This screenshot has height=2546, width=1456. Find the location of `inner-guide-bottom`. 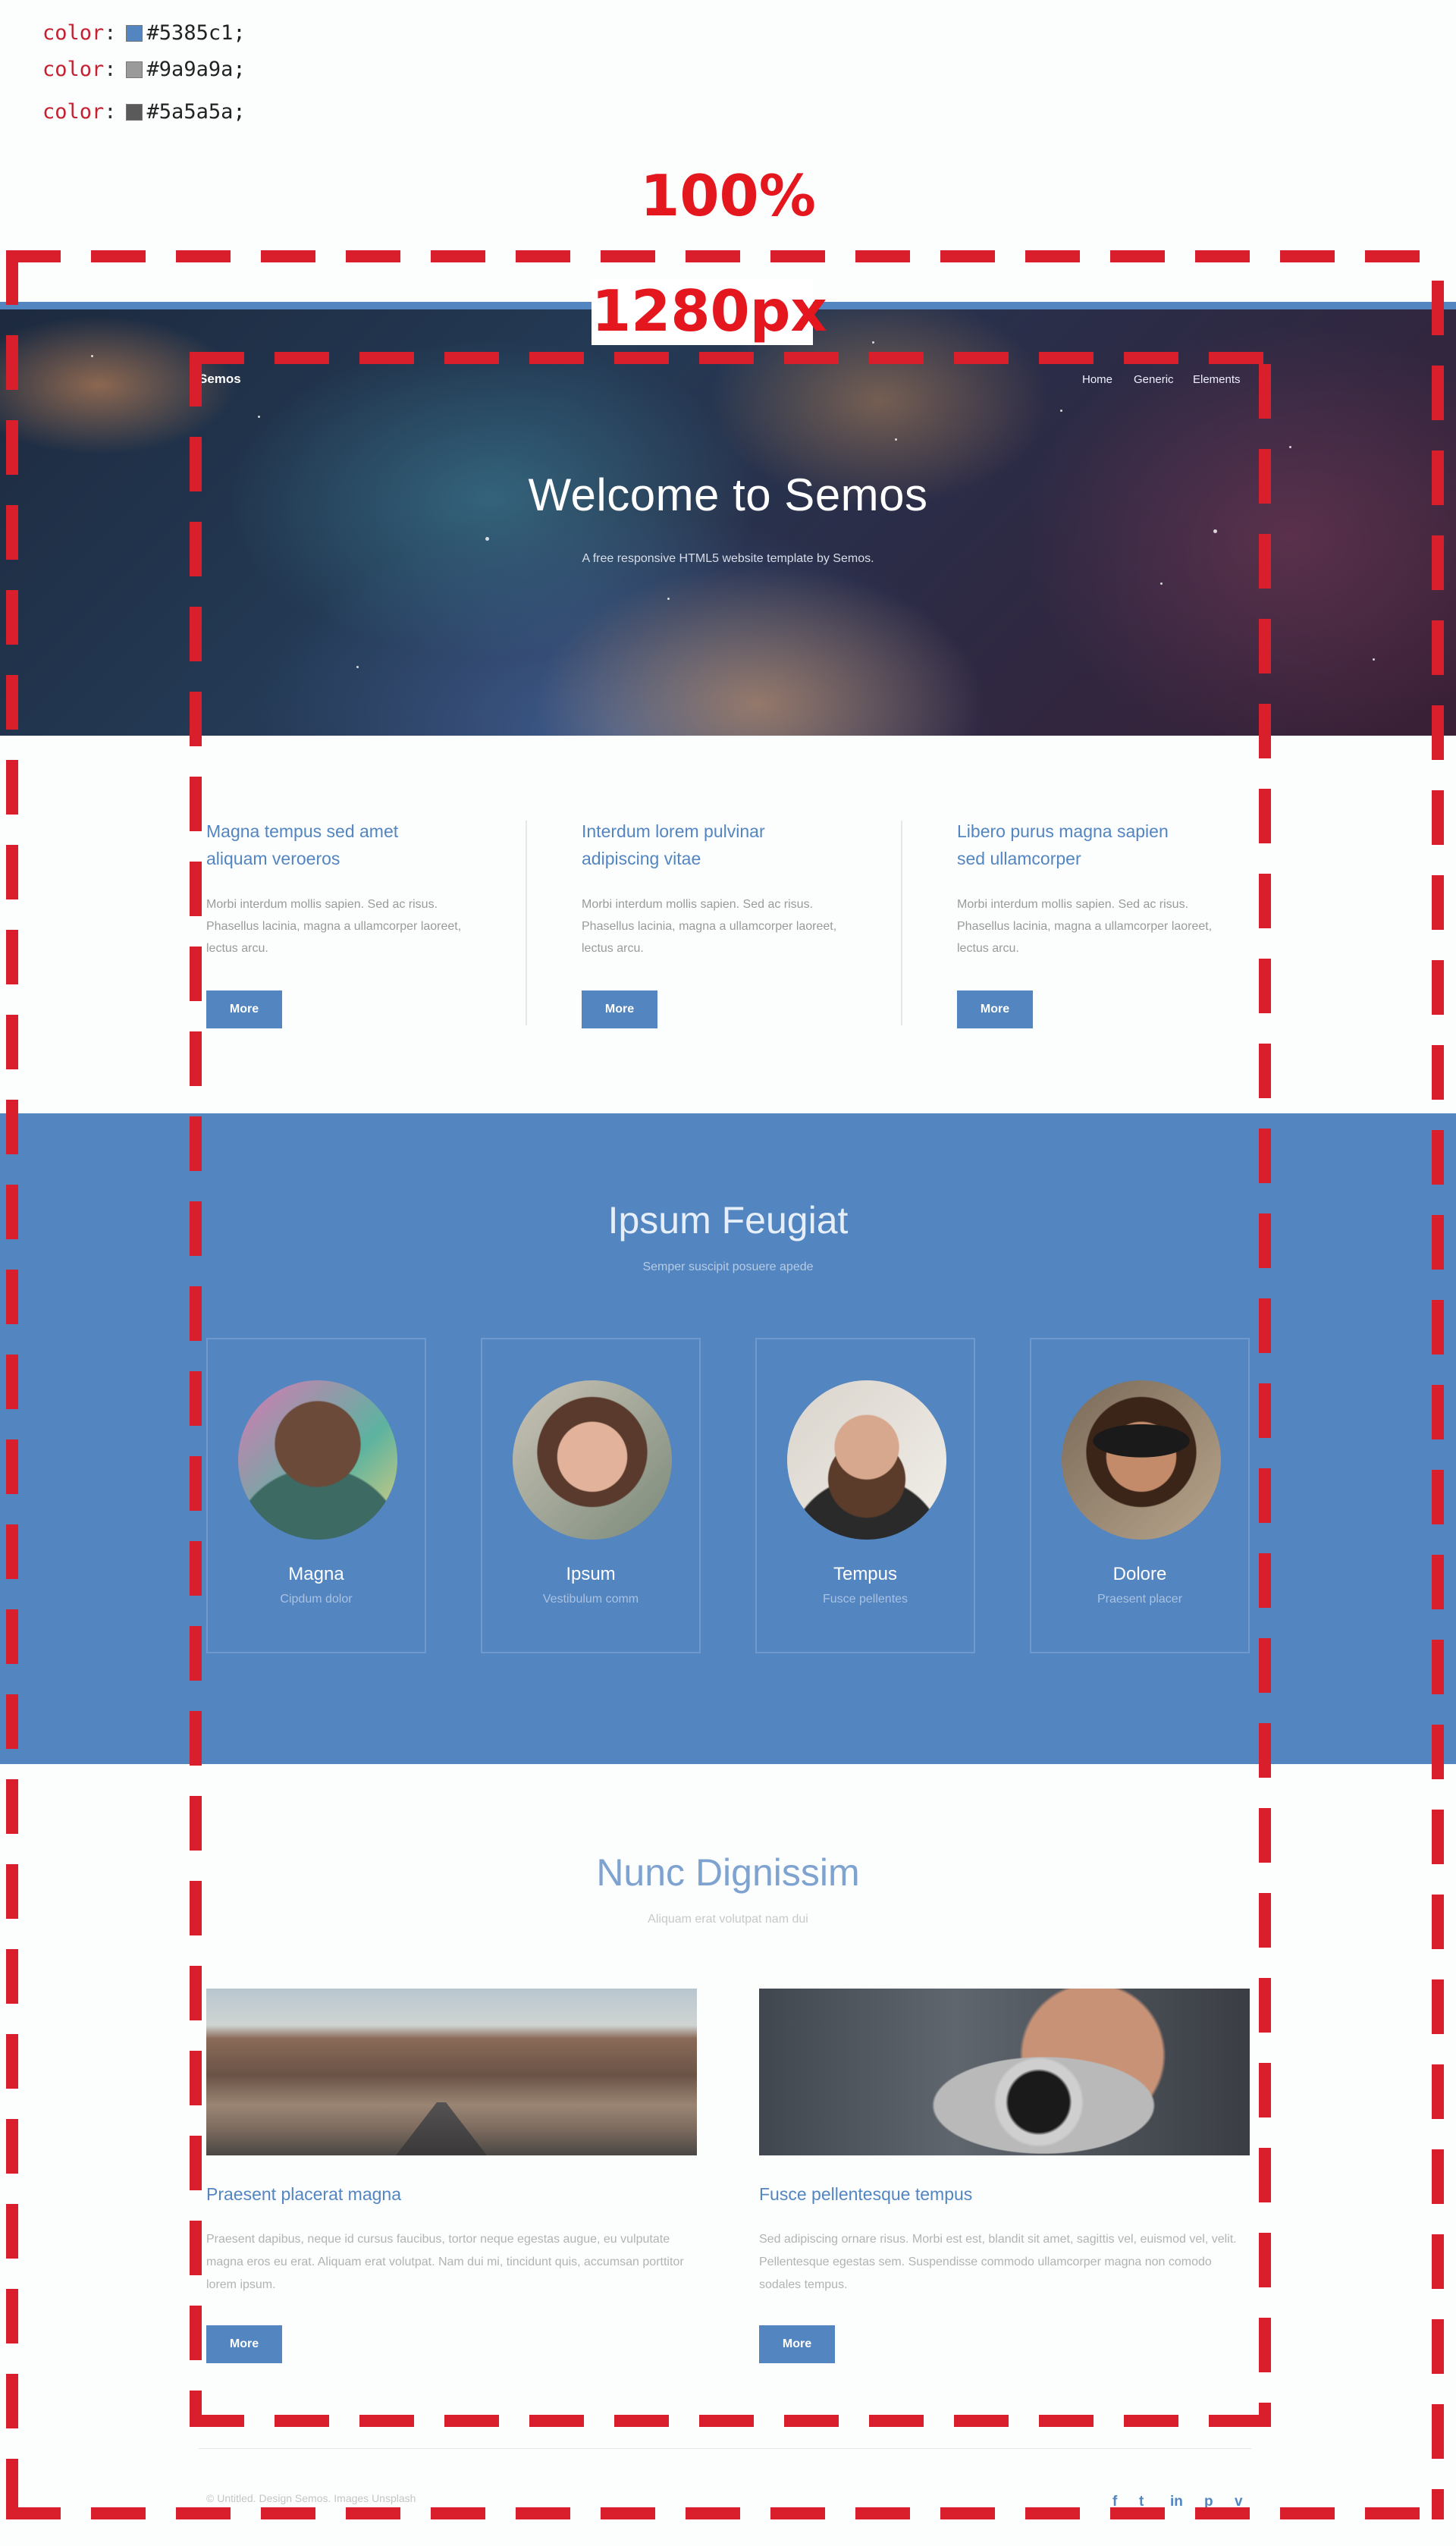

inner-guide-bottom is located at coordinates (730, 2421).